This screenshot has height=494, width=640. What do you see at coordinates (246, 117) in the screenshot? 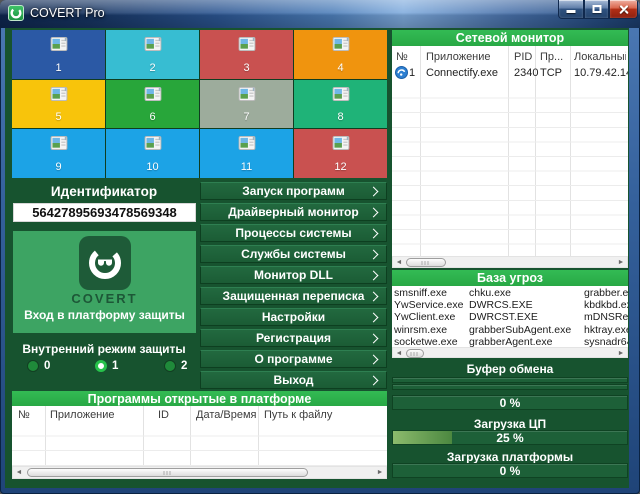
I see `tile-number: 7` at bounding box center [246, 117].